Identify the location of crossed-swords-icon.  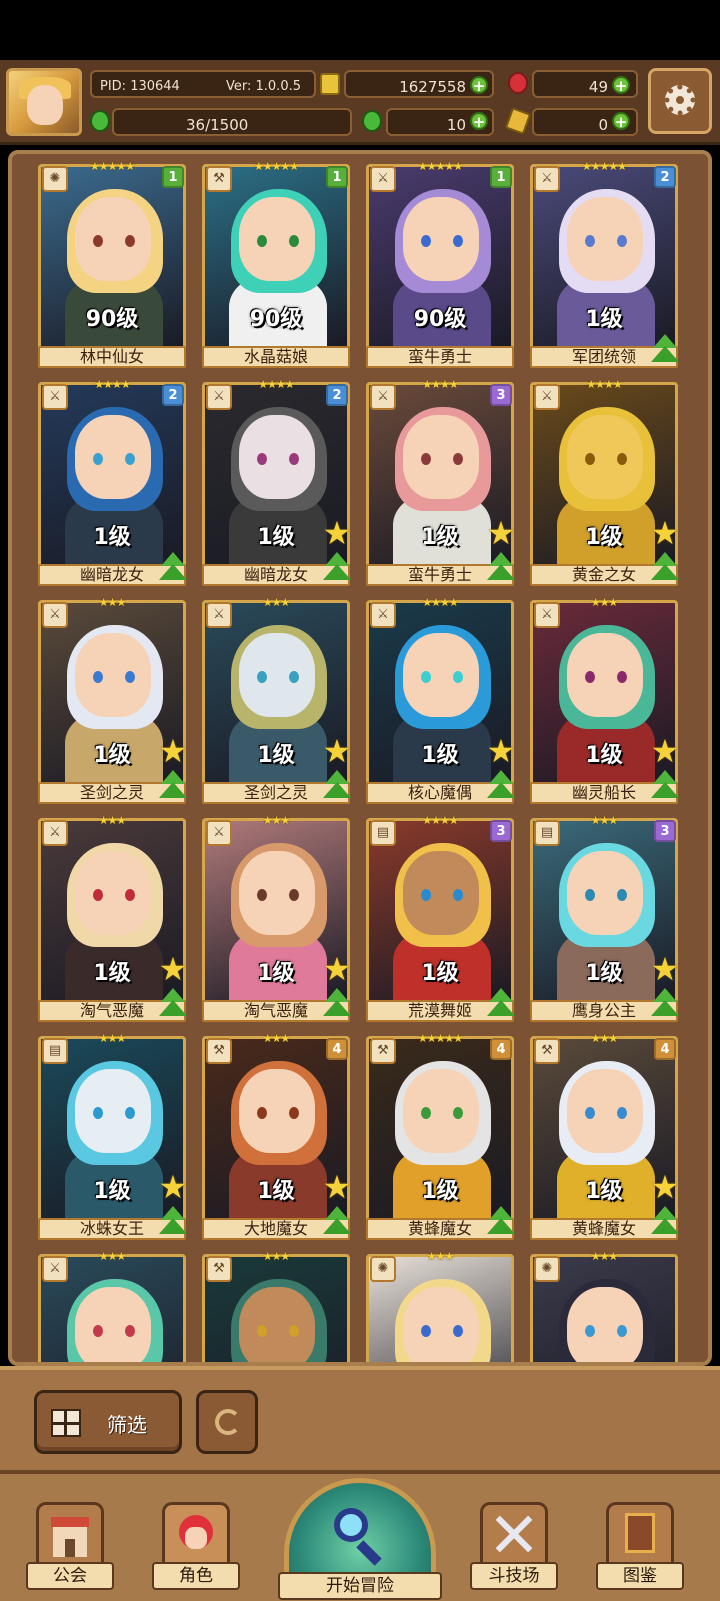
(514, 1534).